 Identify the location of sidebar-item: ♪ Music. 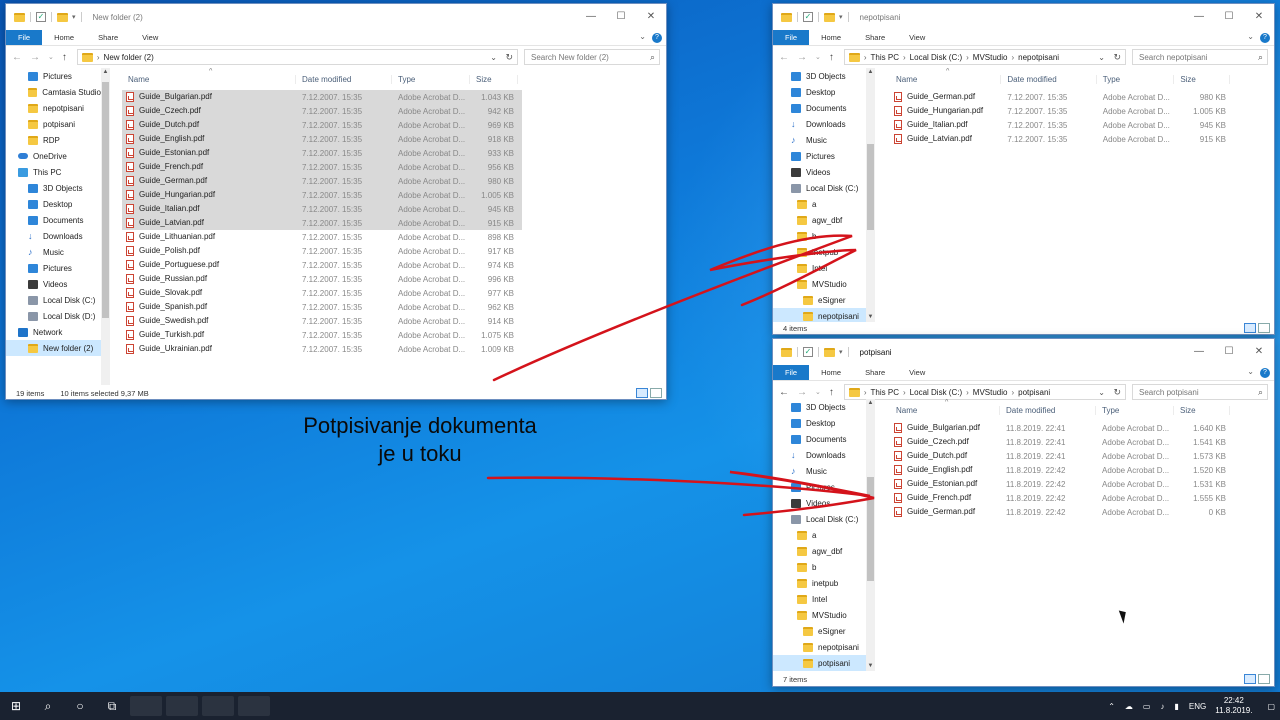
(819, 140).